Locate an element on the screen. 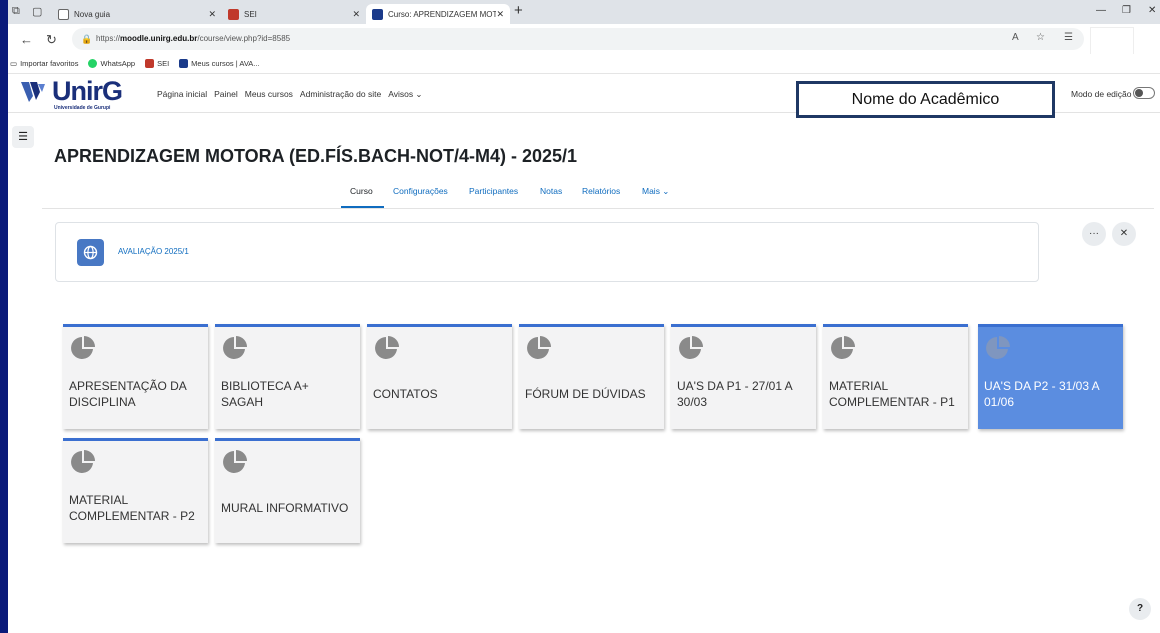 The image size is (1160, 633). more-options-icon: ··· is located at coordinates (1094, 234).